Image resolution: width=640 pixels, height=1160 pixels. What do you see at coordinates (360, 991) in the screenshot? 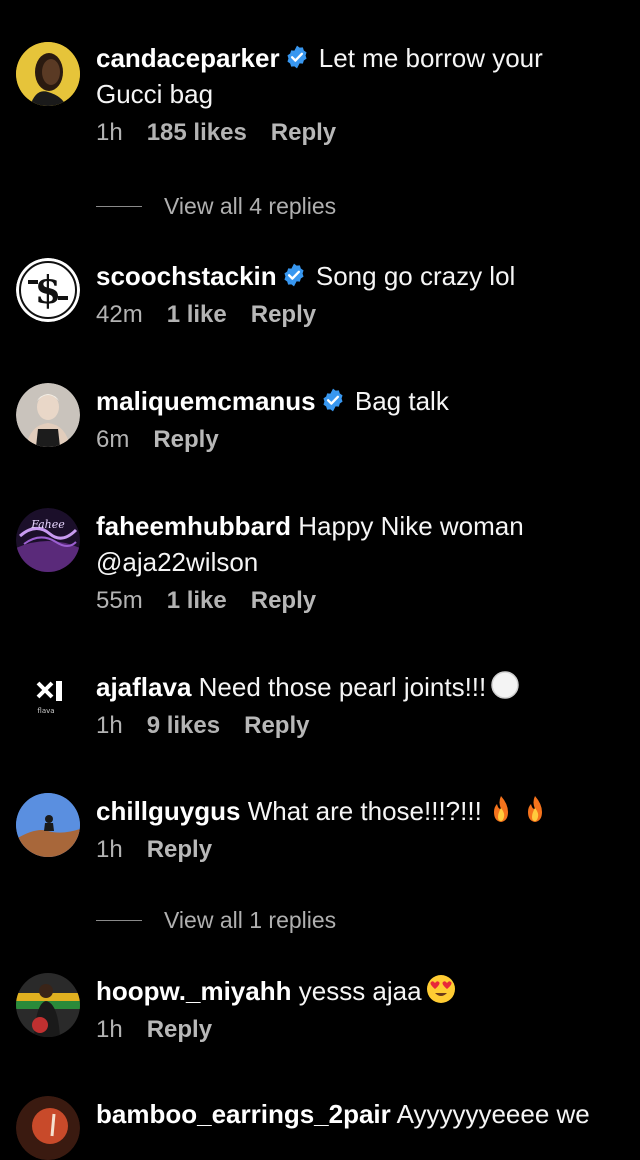
I see `comment-body: yesss ajaa` at bounding box center [360, 991].